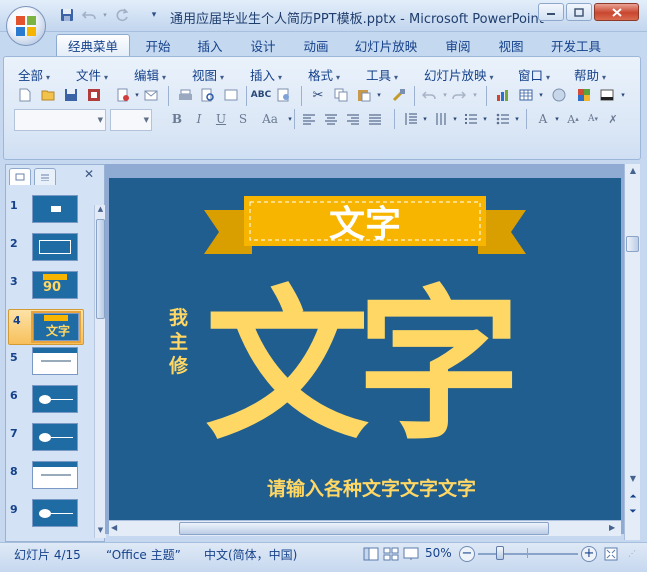  Describe the element at coordinates (261, 95) in the screenshot. I see `spelling-icon: ABC` at that location.